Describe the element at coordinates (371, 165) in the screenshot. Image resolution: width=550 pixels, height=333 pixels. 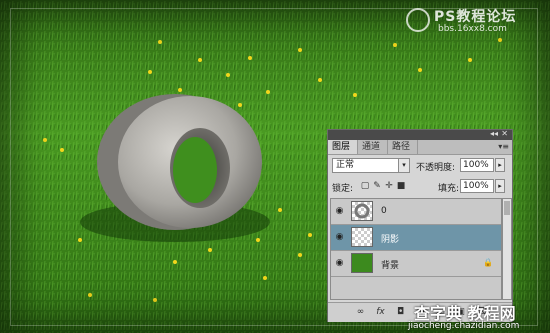
I see `blend-mode-select: 正常 ▾` at that location.